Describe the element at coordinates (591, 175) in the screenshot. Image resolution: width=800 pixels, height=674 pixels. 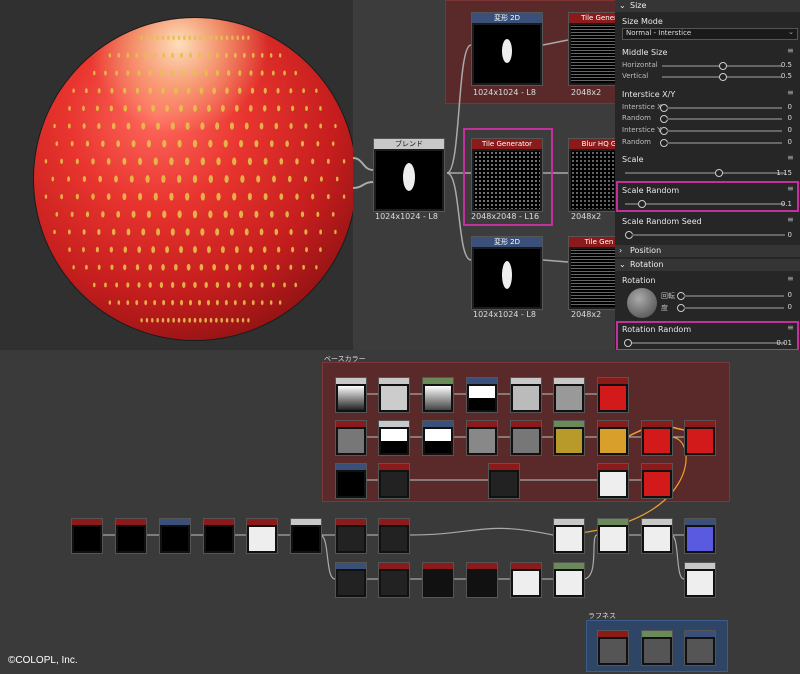
I see `blur-hq-node: Blur HQ G` at that location.